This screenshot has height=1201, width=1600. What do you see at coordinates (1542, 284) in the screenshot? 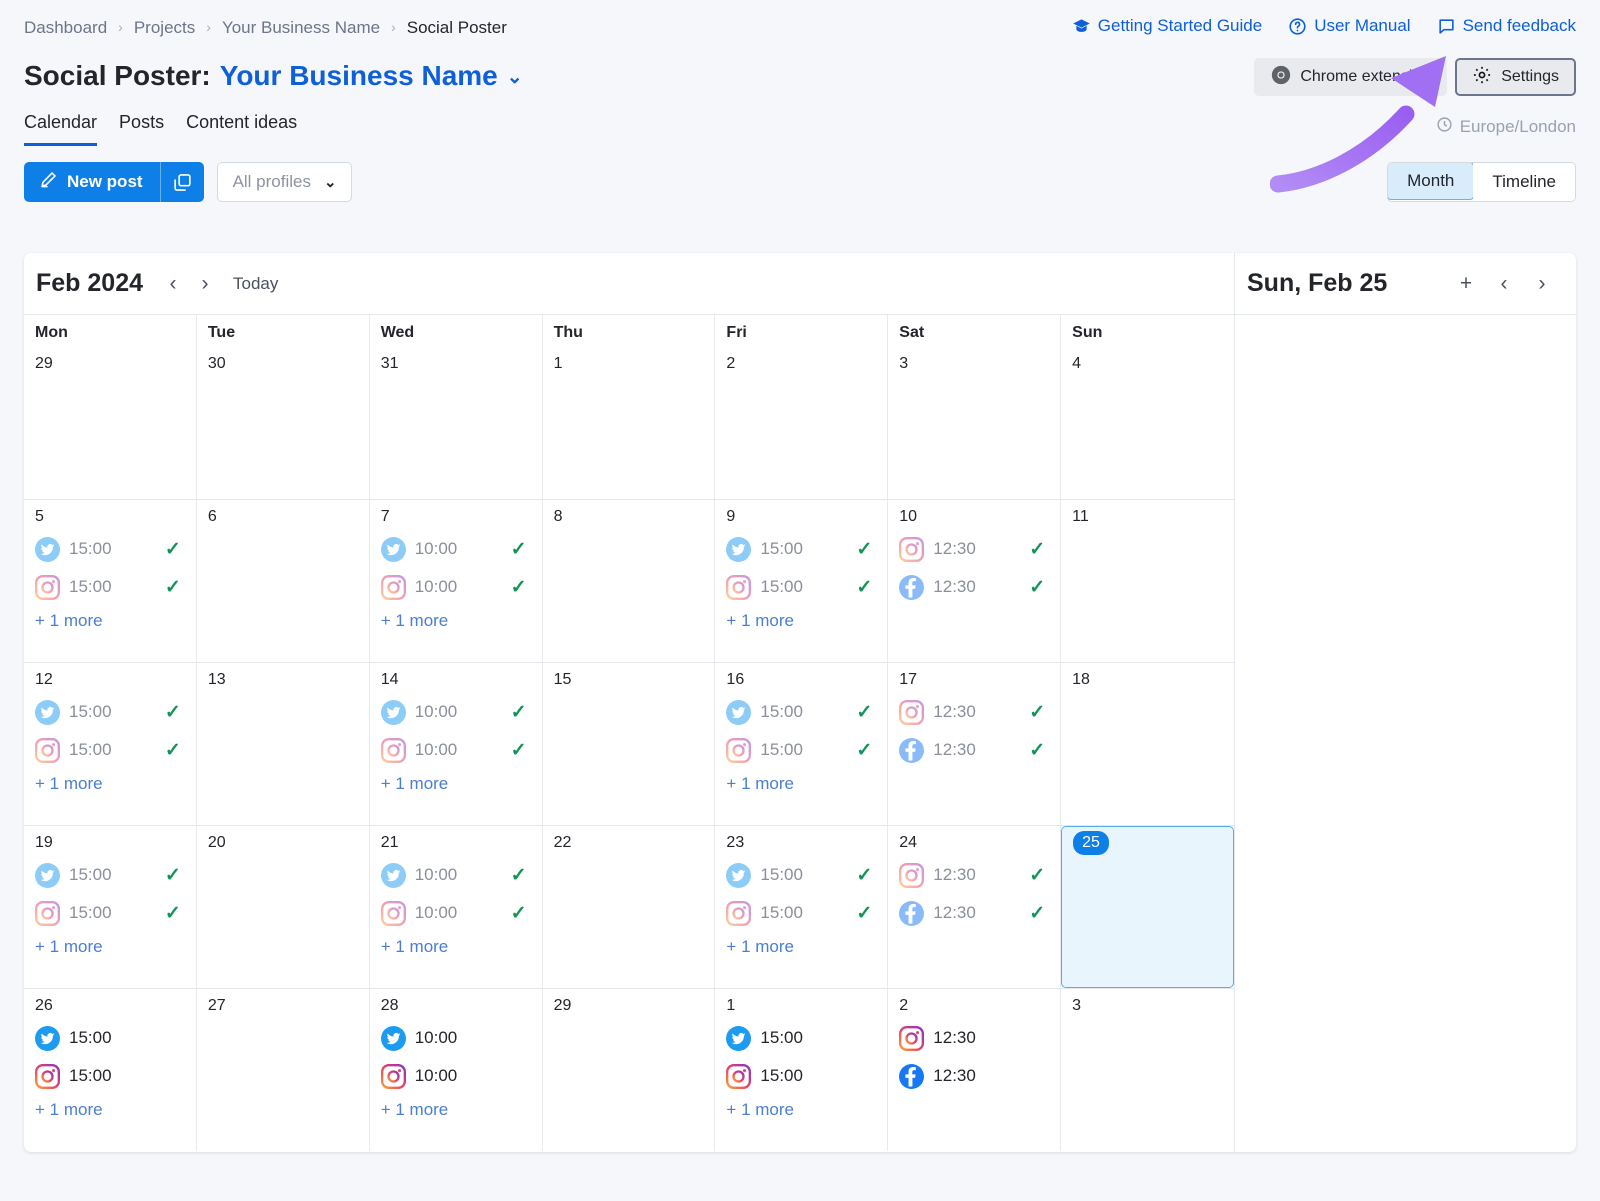
I see `next-day-button: ›` at bounding box center [1542, 284].